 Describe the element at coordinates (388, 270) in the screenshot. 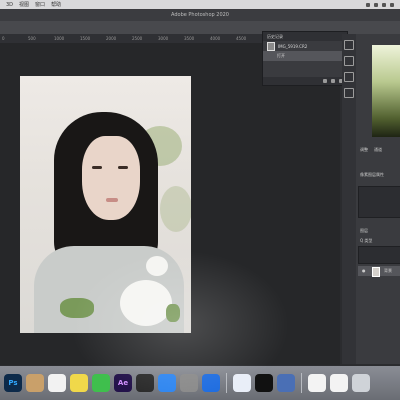

I see `layer-name: 背景` at that location.